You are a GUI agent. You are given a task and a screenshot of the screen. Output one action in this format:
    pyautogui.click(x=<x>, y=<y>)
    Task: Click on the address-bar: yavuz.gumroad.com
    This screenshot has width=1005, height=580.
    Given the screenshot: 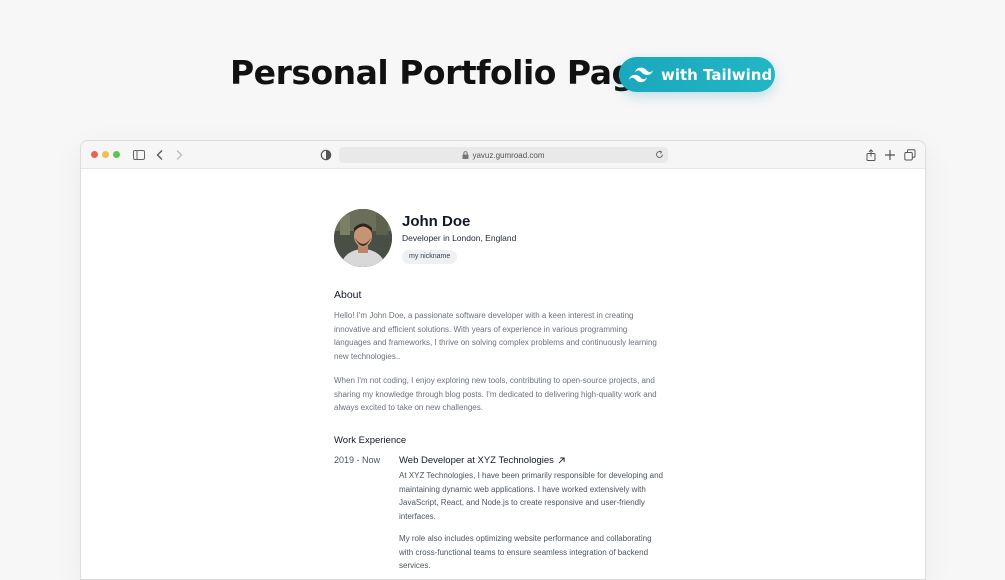 What is the action you would take?
    pyautogui.click(x=503, y=155)
    